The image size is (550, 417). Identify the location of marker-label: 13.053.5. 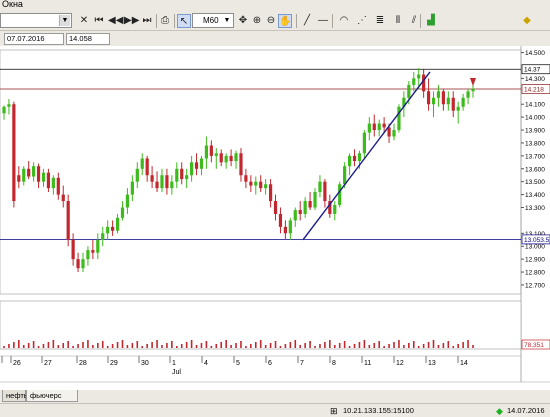
(537, 240).